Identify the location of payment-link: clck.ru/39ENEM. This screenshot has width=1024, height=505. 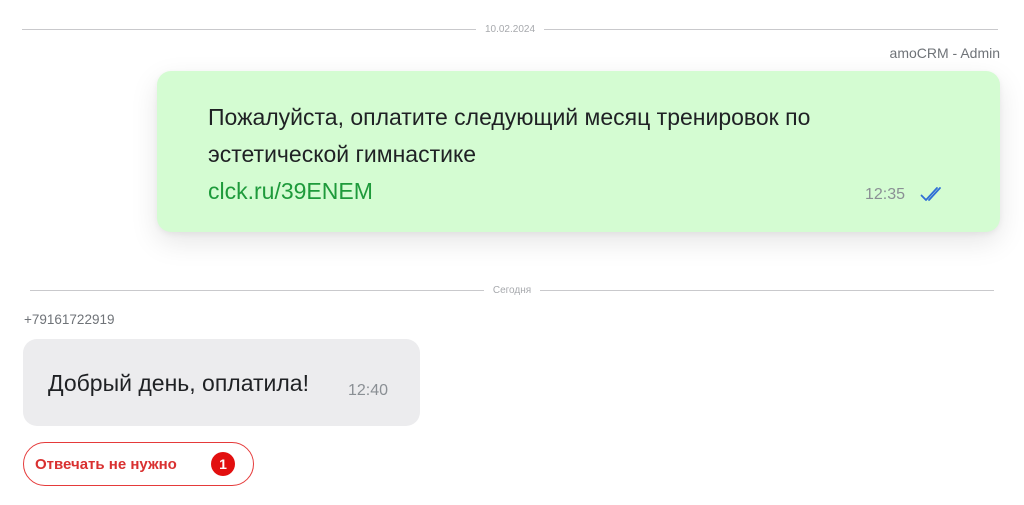
(290, 191).